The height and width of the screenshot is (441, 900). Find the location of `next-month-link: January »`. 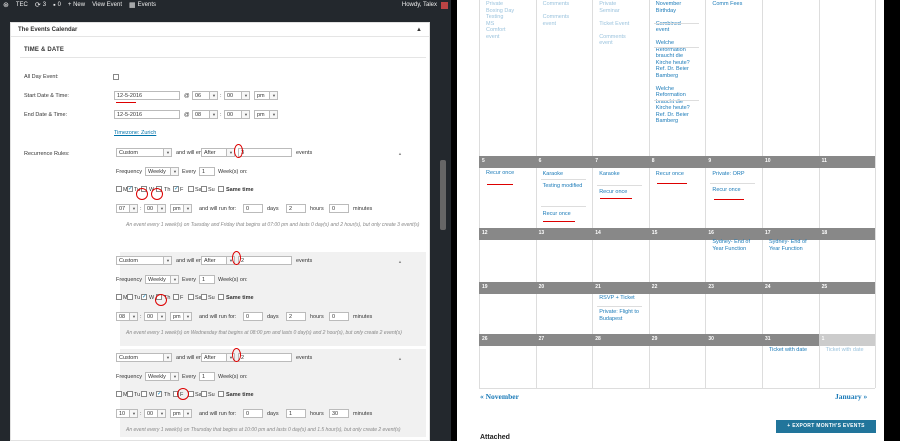

next-month-link: January » is located at coordinates (851, 396).